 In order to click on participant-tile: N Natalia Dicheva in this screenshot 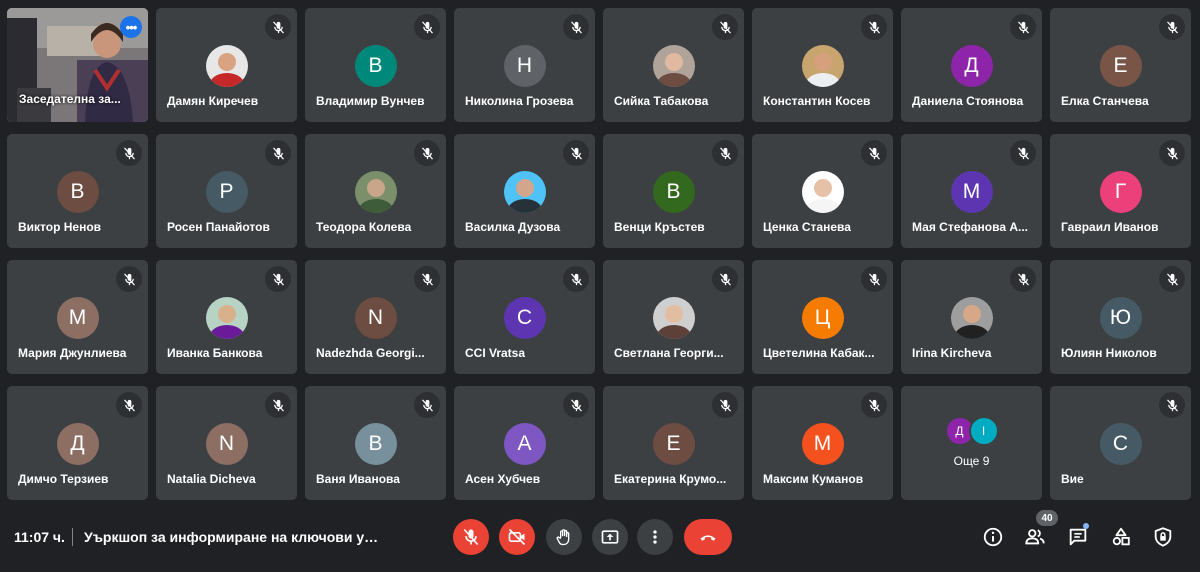, I will do `click(226, 443)`.